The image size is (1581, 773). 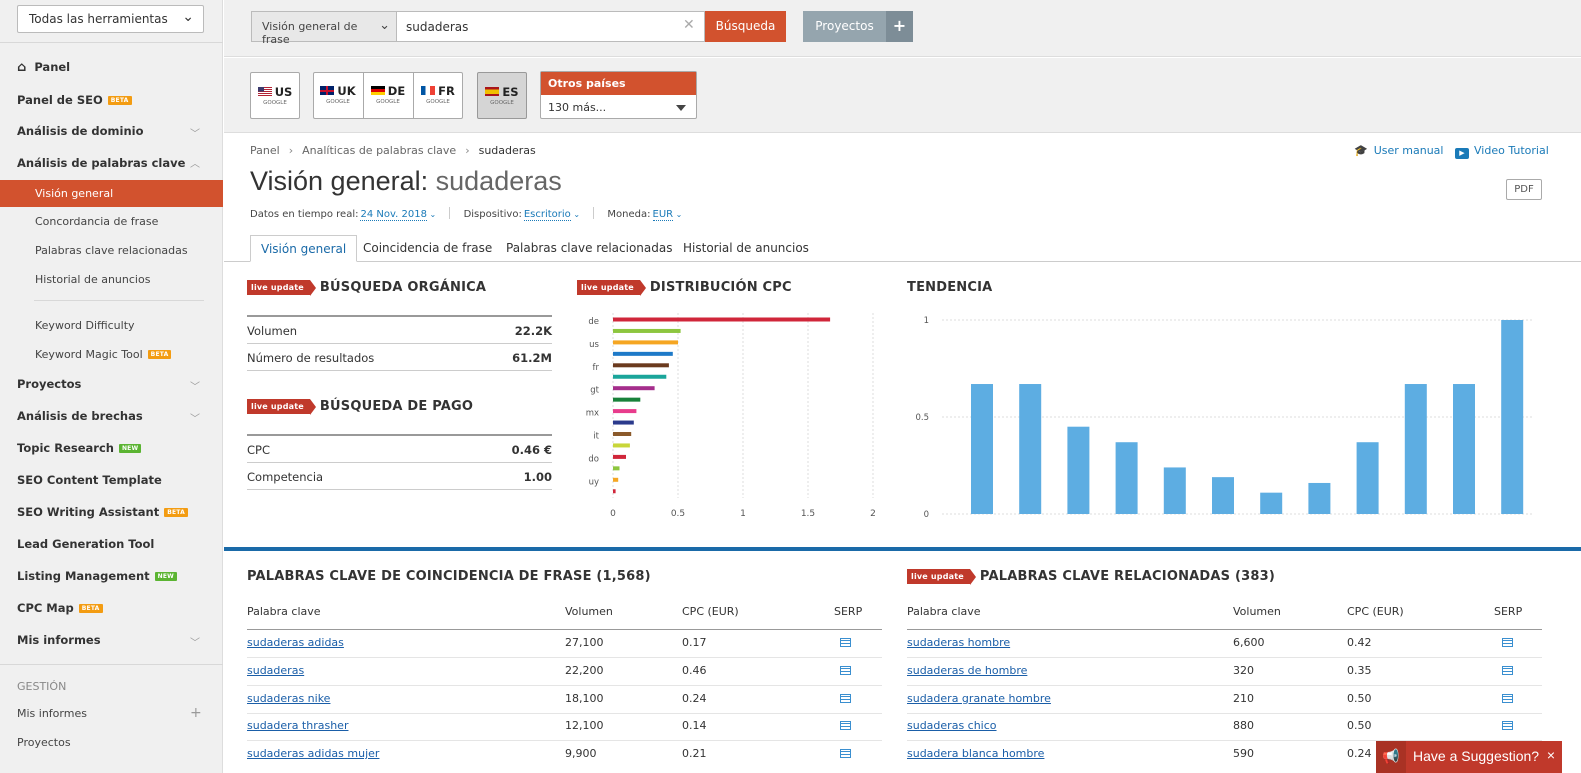 I want to click on plus-icon: +, so click(x=196, y=713).